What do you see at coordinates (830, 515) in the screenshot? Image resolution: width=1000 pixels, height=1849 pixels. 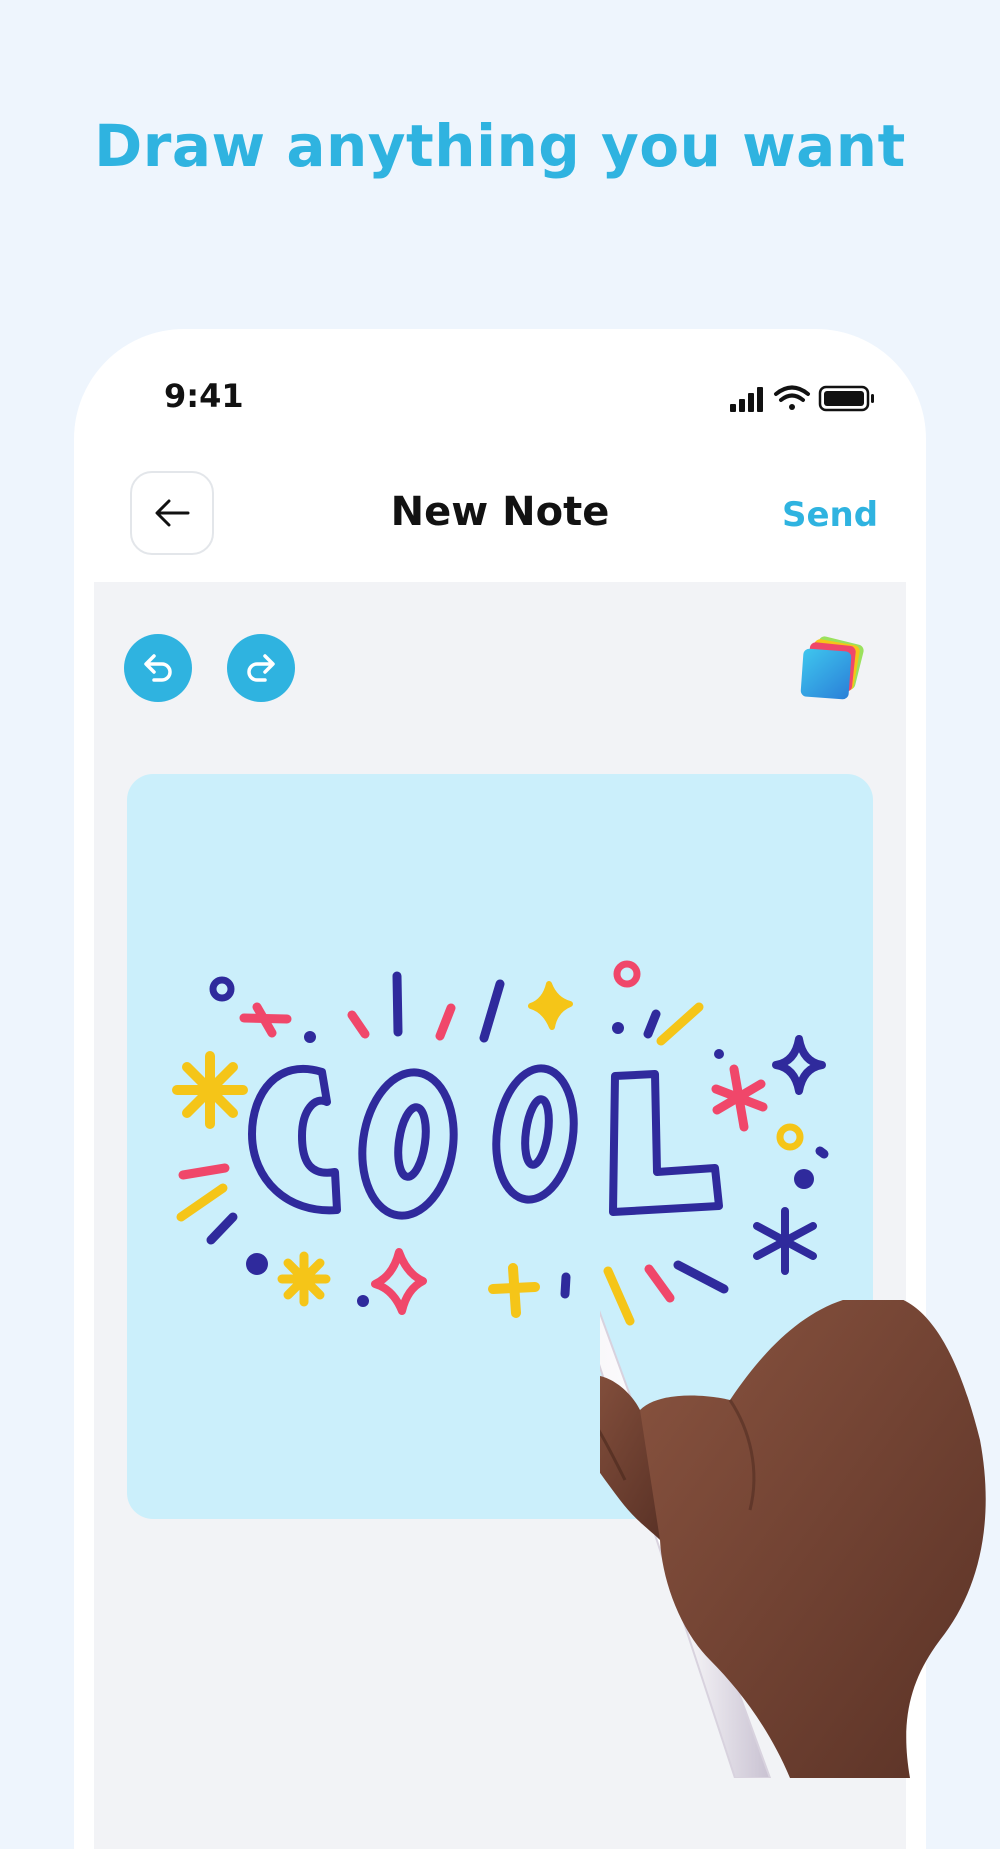 I see `send-button: Send` at bounding box center [830, 515].